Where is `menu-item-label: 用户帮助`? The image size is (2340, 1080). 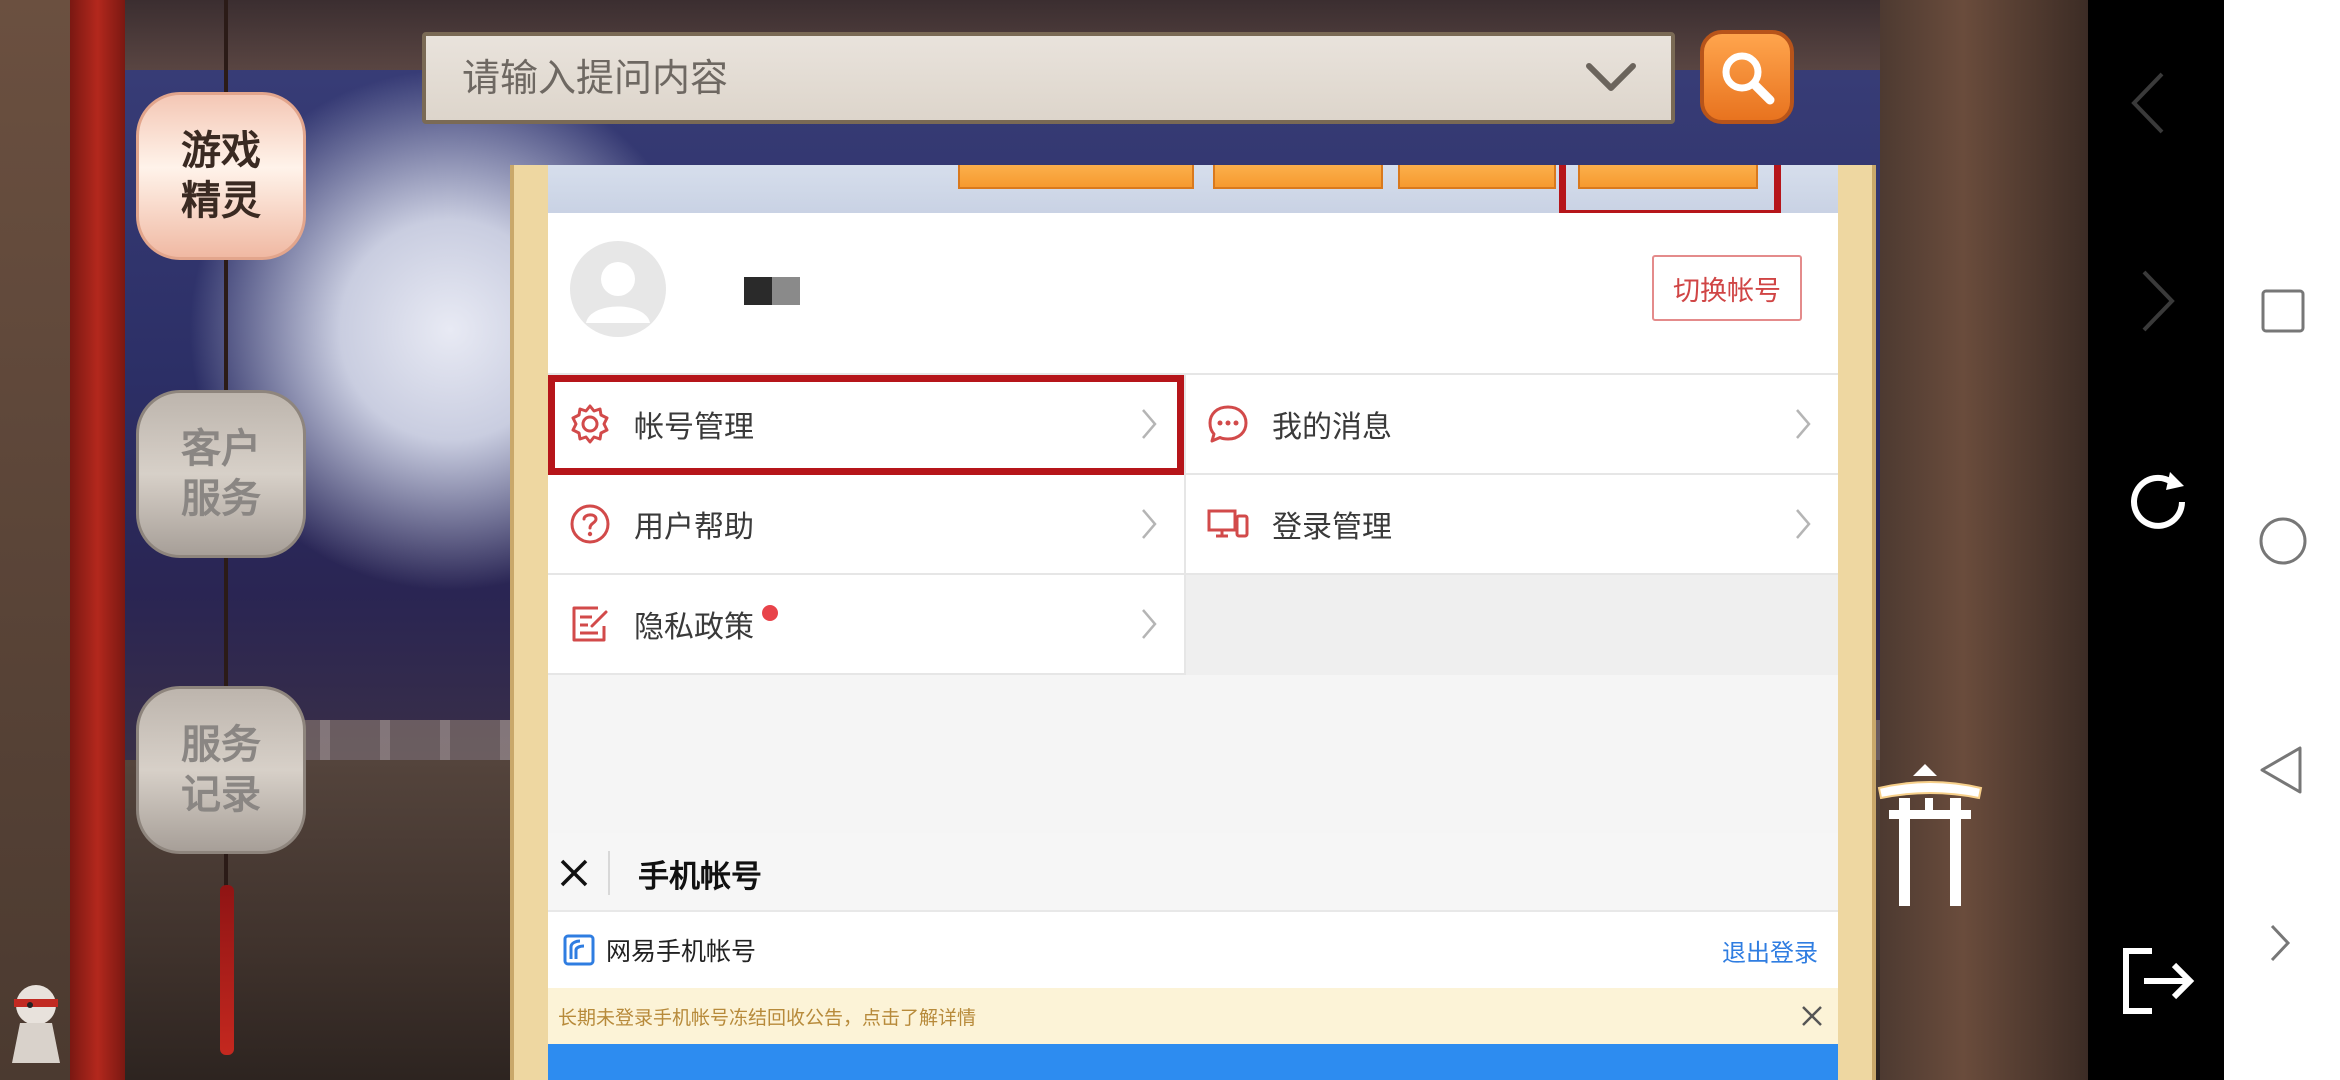 menu-item-label: 用户帮助 is located at coordinates (694, 527).